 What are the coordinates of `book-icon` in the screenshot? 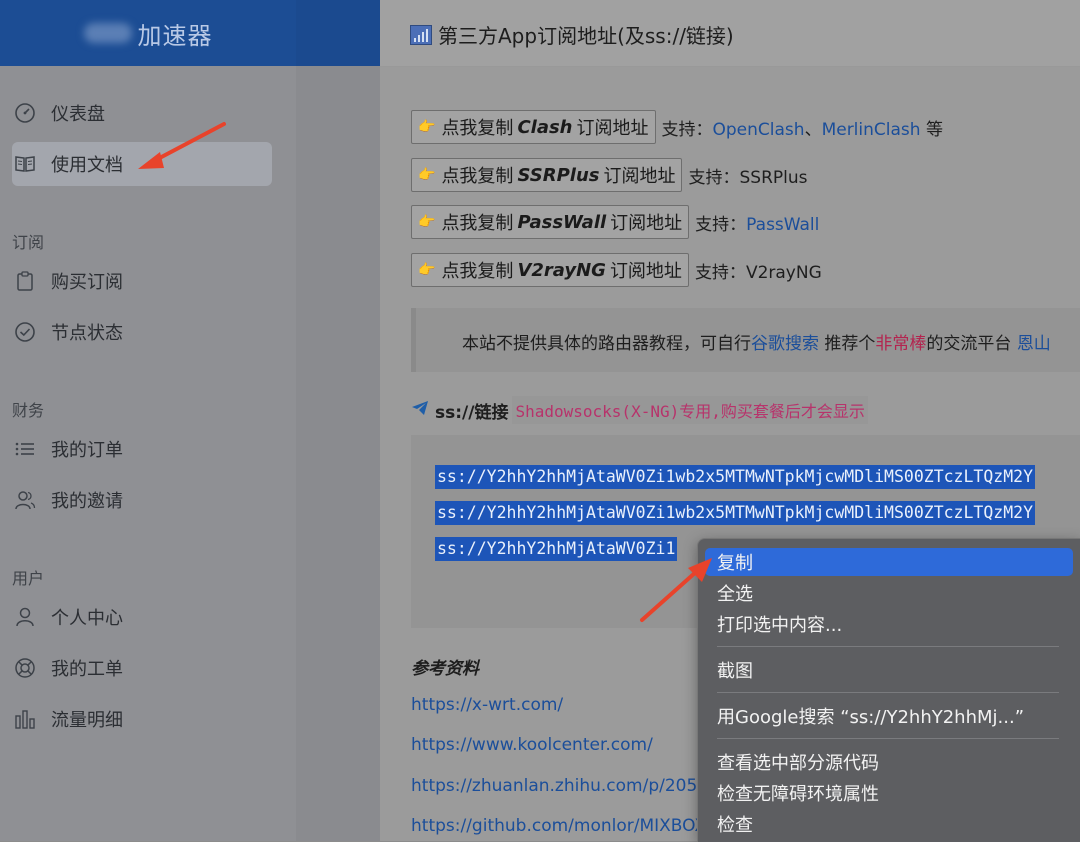 It's located at (25, 164).